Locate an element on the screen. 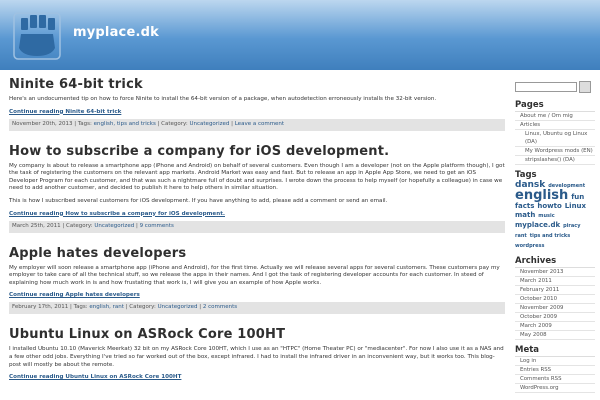 The image size is (600, 400). meta-link: Comments RSS is located at coordinates (555, 379).